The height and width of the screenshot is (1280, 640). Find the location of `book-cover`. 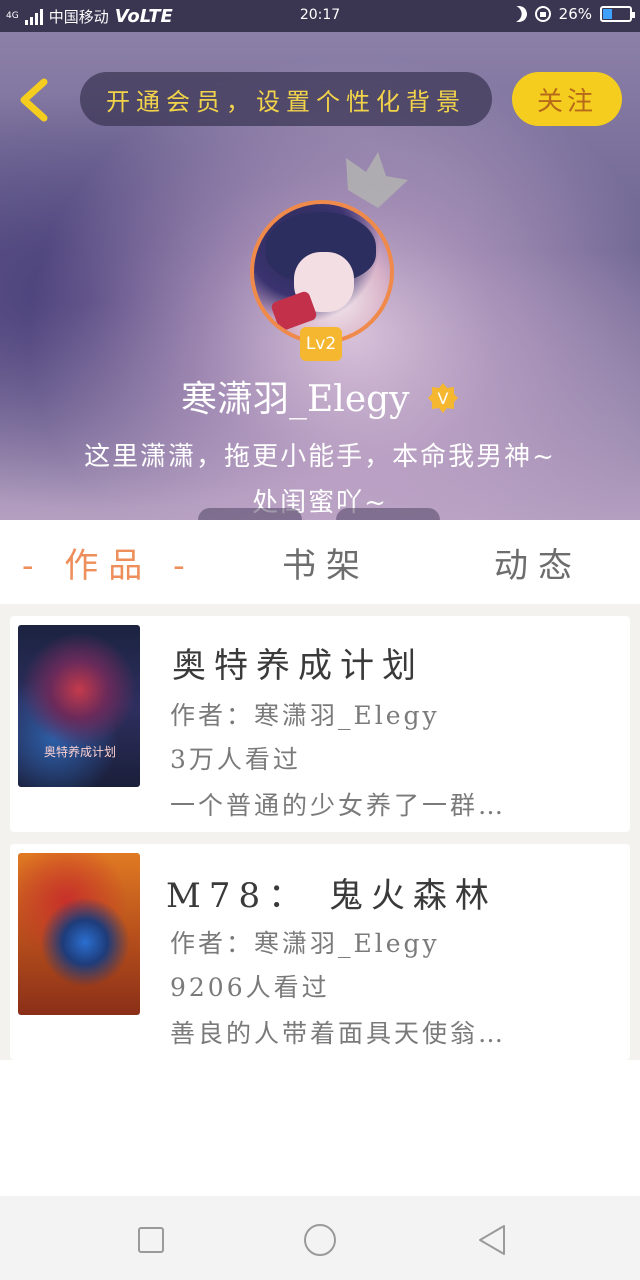

book-cover is located at coordinates (79, 934).